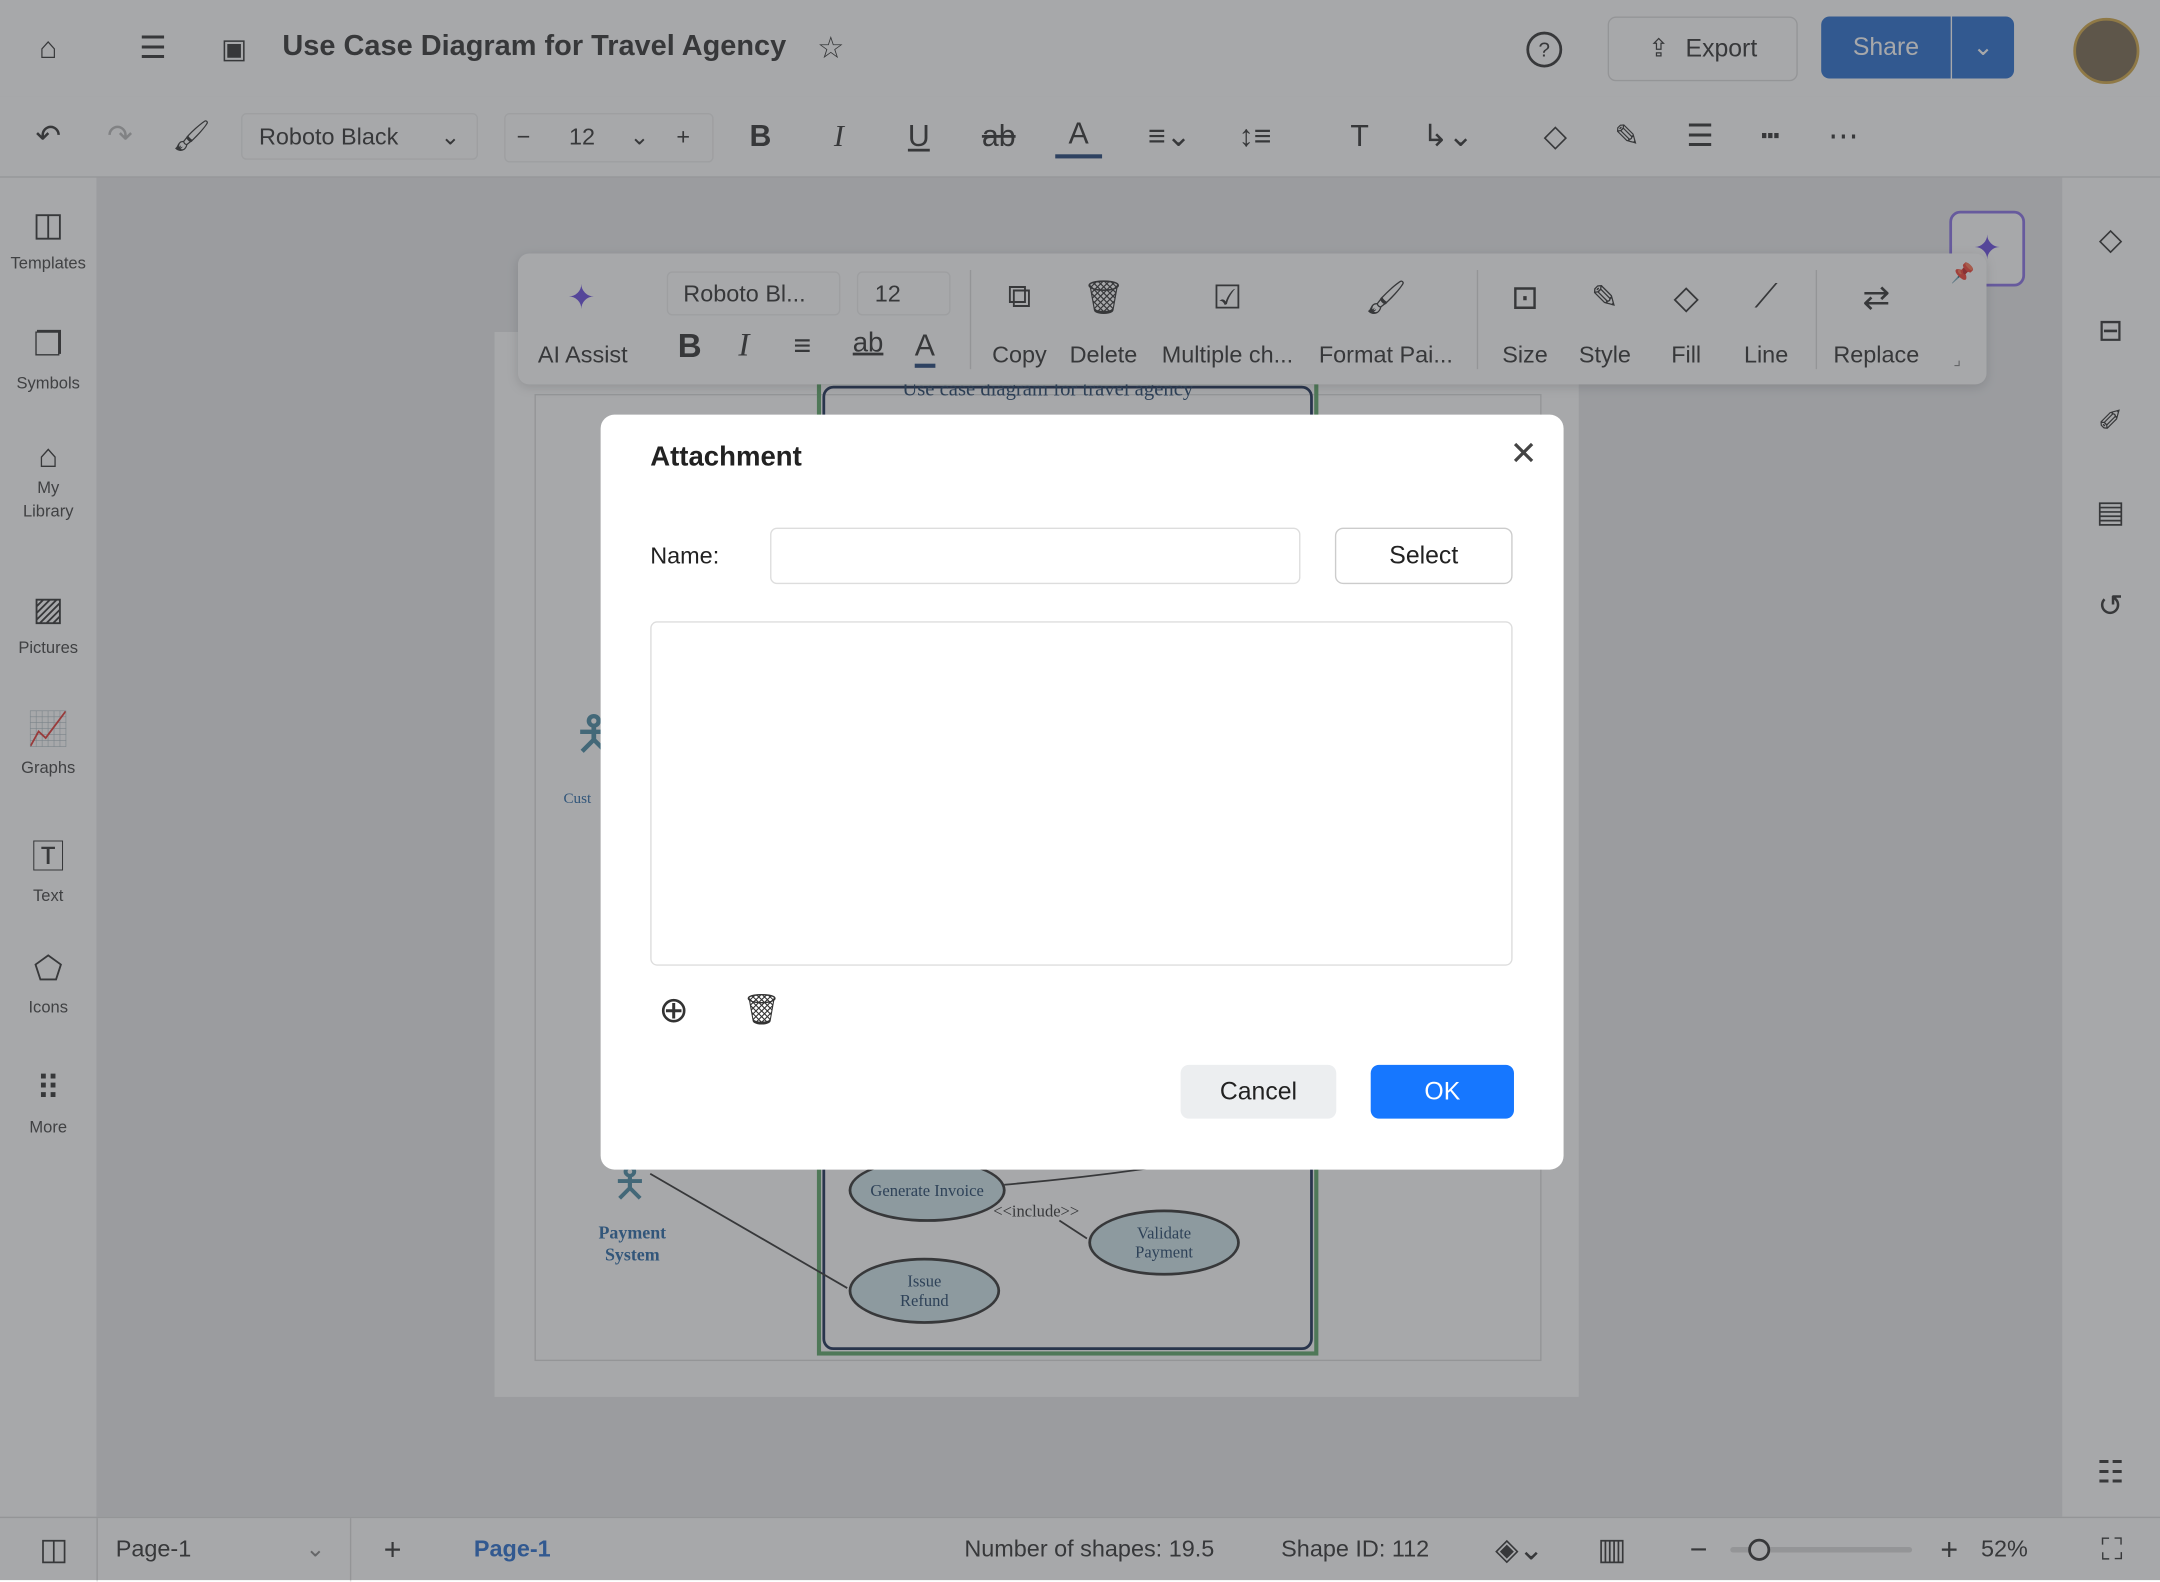 This screenshot has height=1582, width=2160. I want to click on trash-icon: 🗑, so click(762, 1009).